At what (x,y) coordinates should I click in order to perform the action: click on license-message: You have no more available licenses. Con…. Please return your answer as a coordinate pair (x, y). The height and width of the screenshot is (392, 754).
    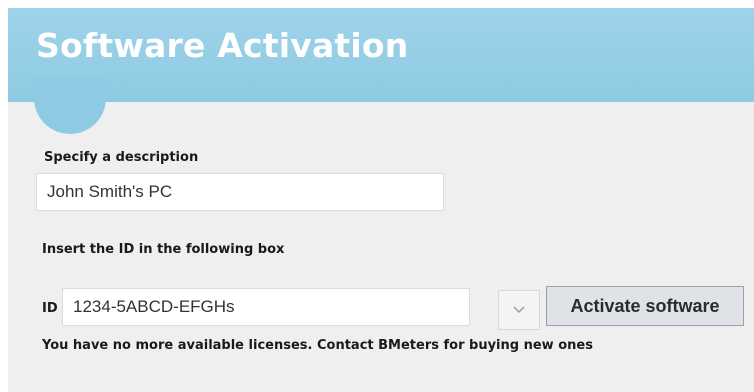
    Looking at the image, I should click on (317, 345).